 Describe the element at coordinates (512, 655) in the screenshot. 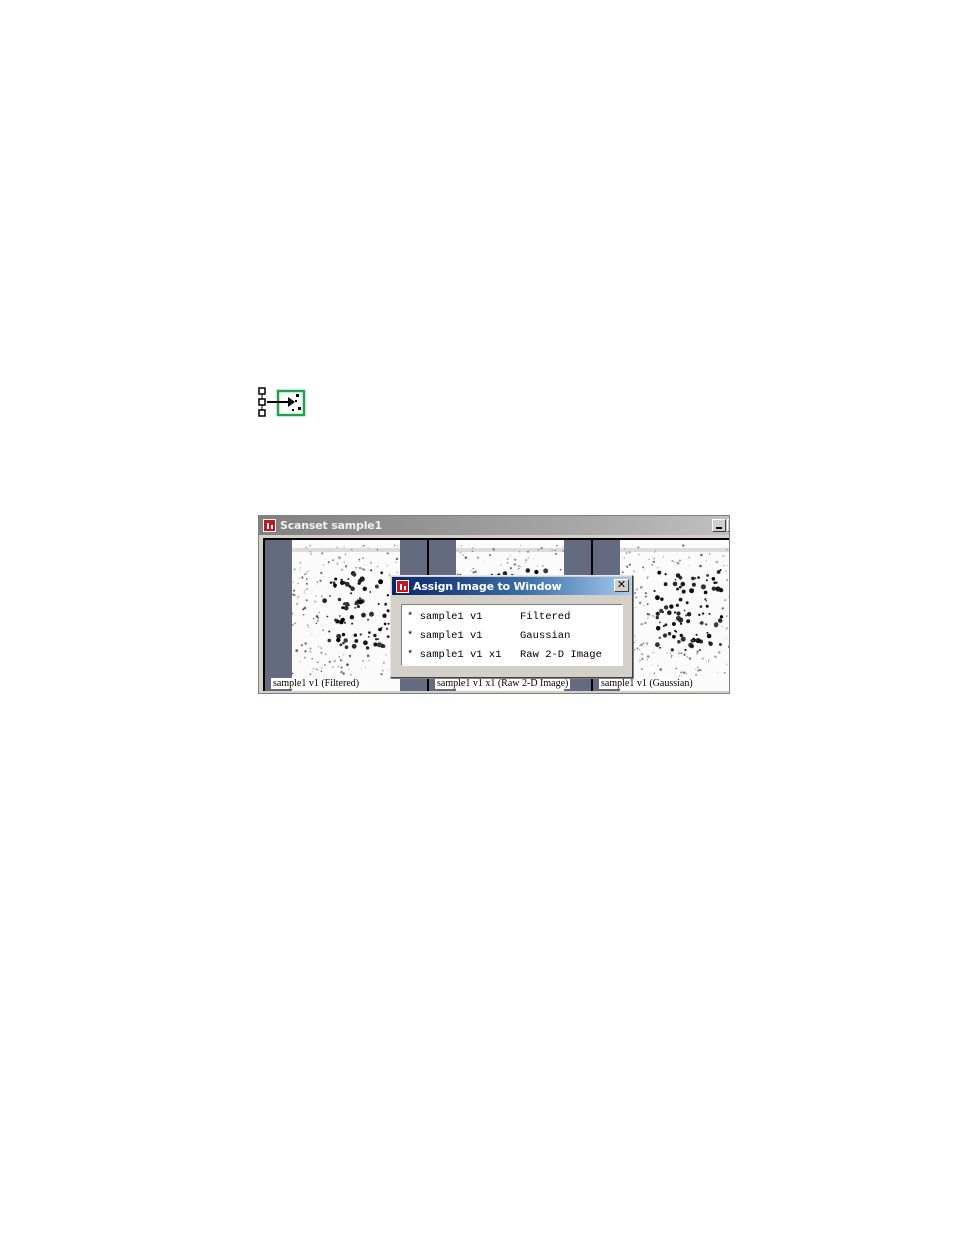

I see `list-item: * sample1 v1 x1 Raw 2-D Image` at that location.